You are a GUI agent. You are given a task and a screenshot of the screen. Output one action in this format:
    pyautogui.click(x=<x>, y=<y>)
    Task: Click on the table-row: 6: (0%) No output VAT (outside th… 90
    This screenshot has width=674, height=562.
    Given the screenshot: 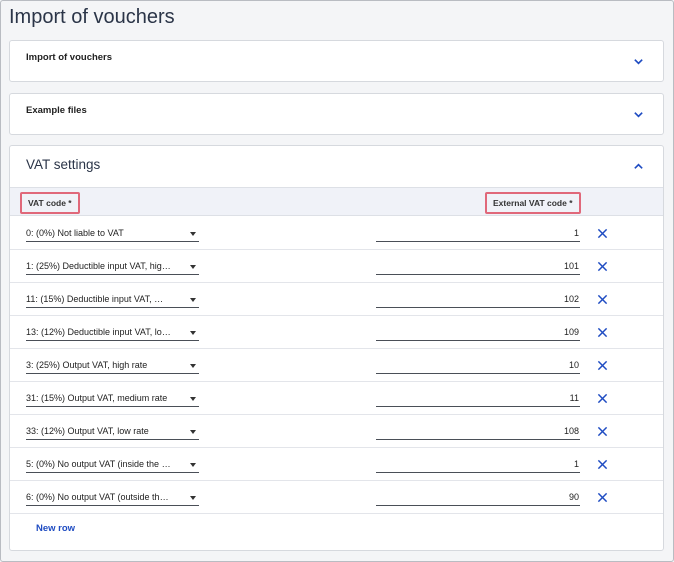 What is the action you would take?
    pyautogui.click(x=336, y=497)
    